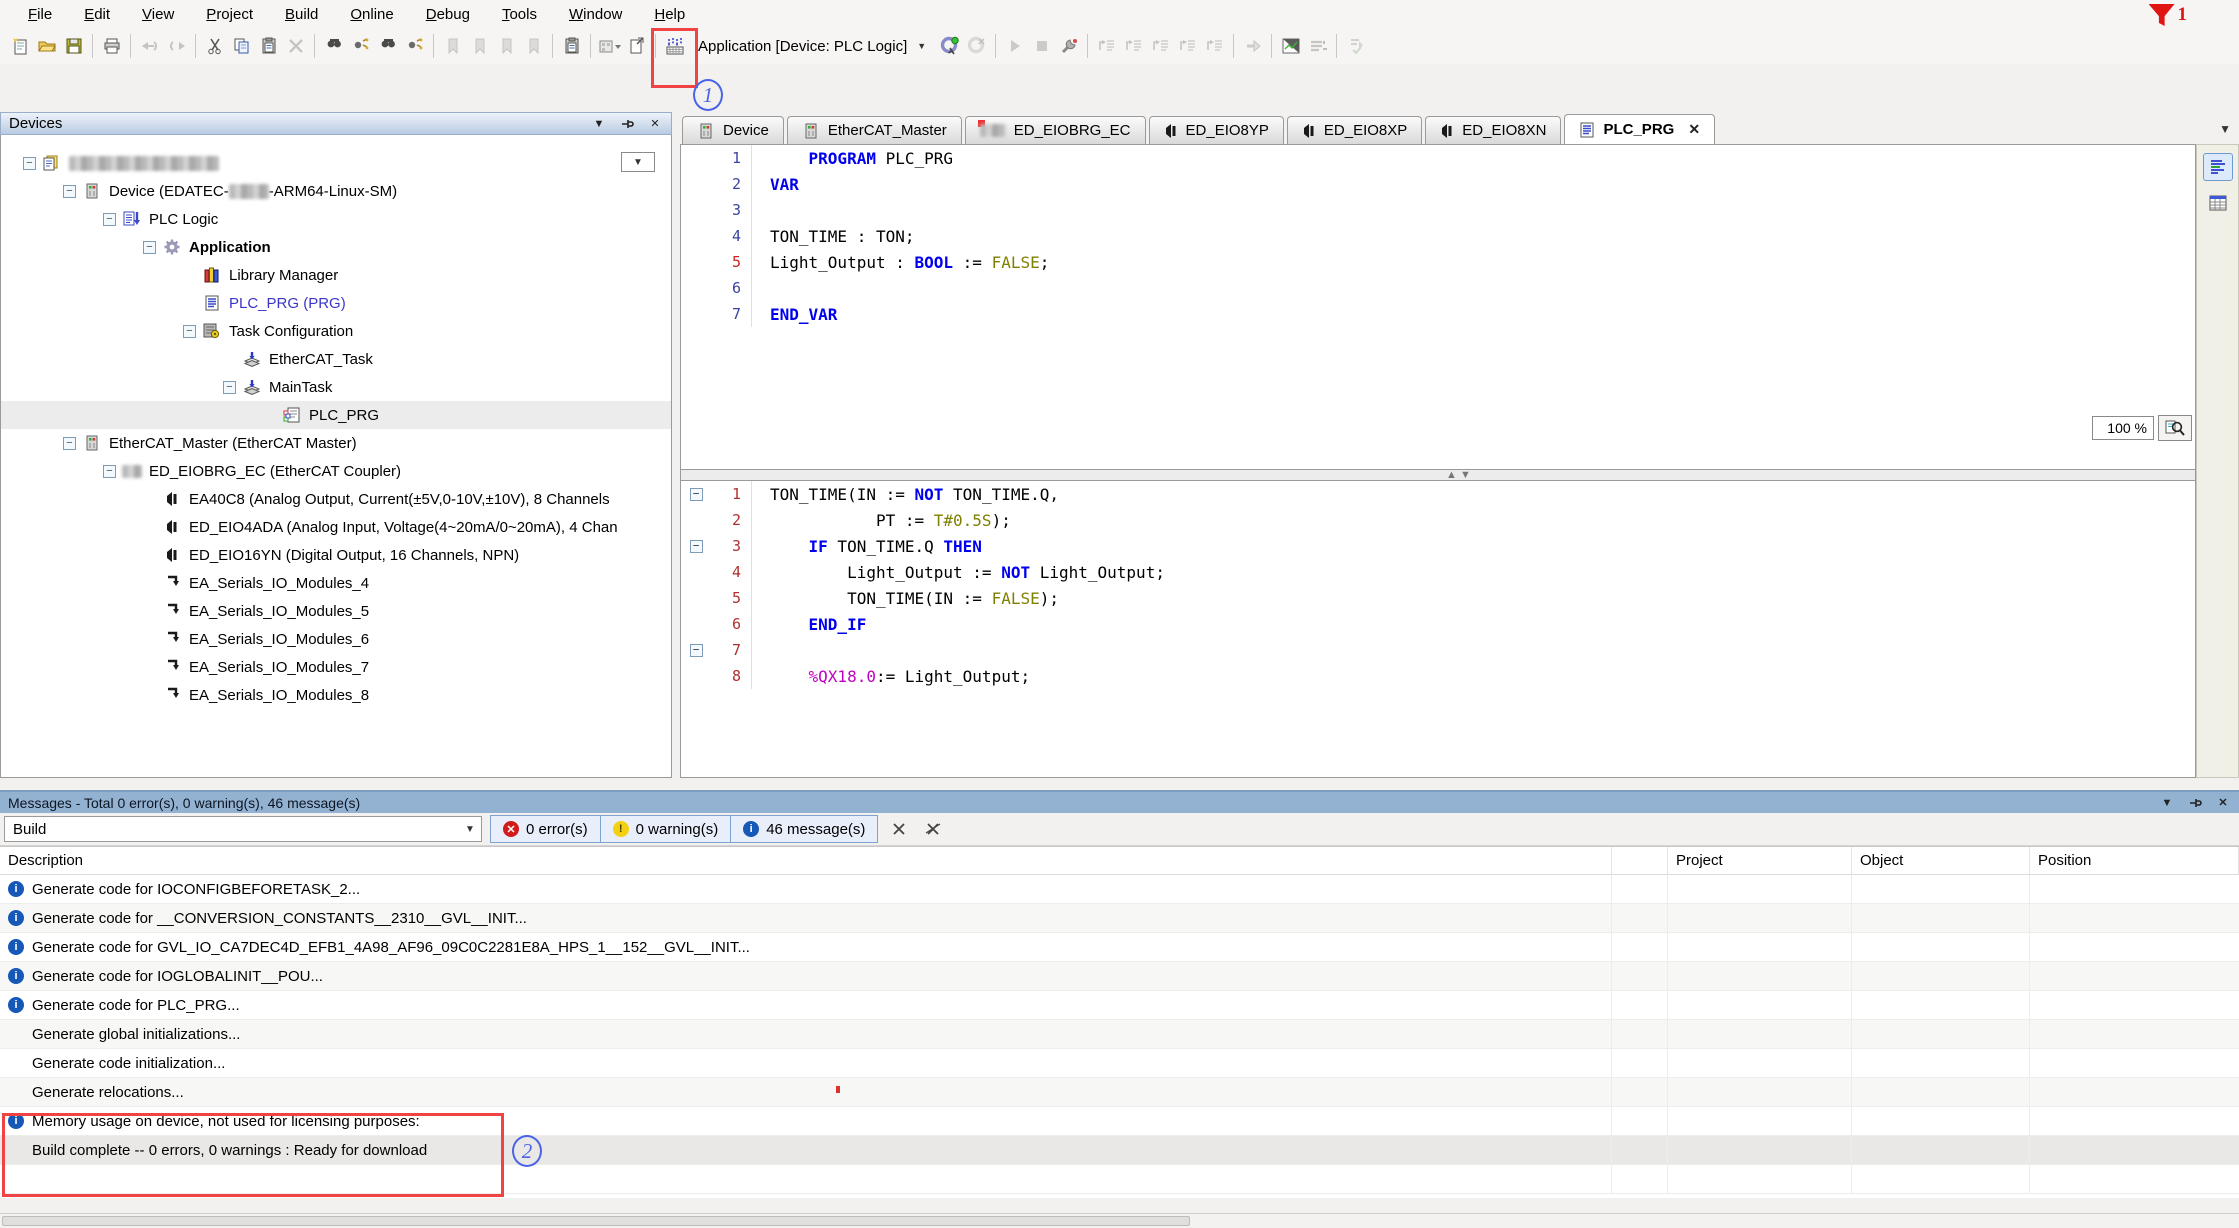 This screenshot has width=2239, height=1228. What do you see at coordinates (674, 46) in the screenshot?
I see `build-icon` at bounding box center [674, 46].